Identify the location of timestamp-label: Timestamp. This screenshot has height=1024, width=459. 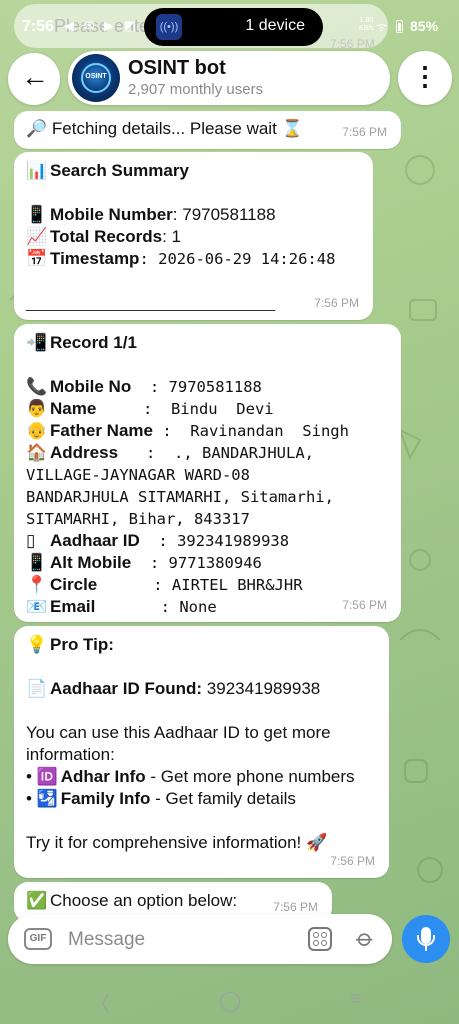
(95, 258).